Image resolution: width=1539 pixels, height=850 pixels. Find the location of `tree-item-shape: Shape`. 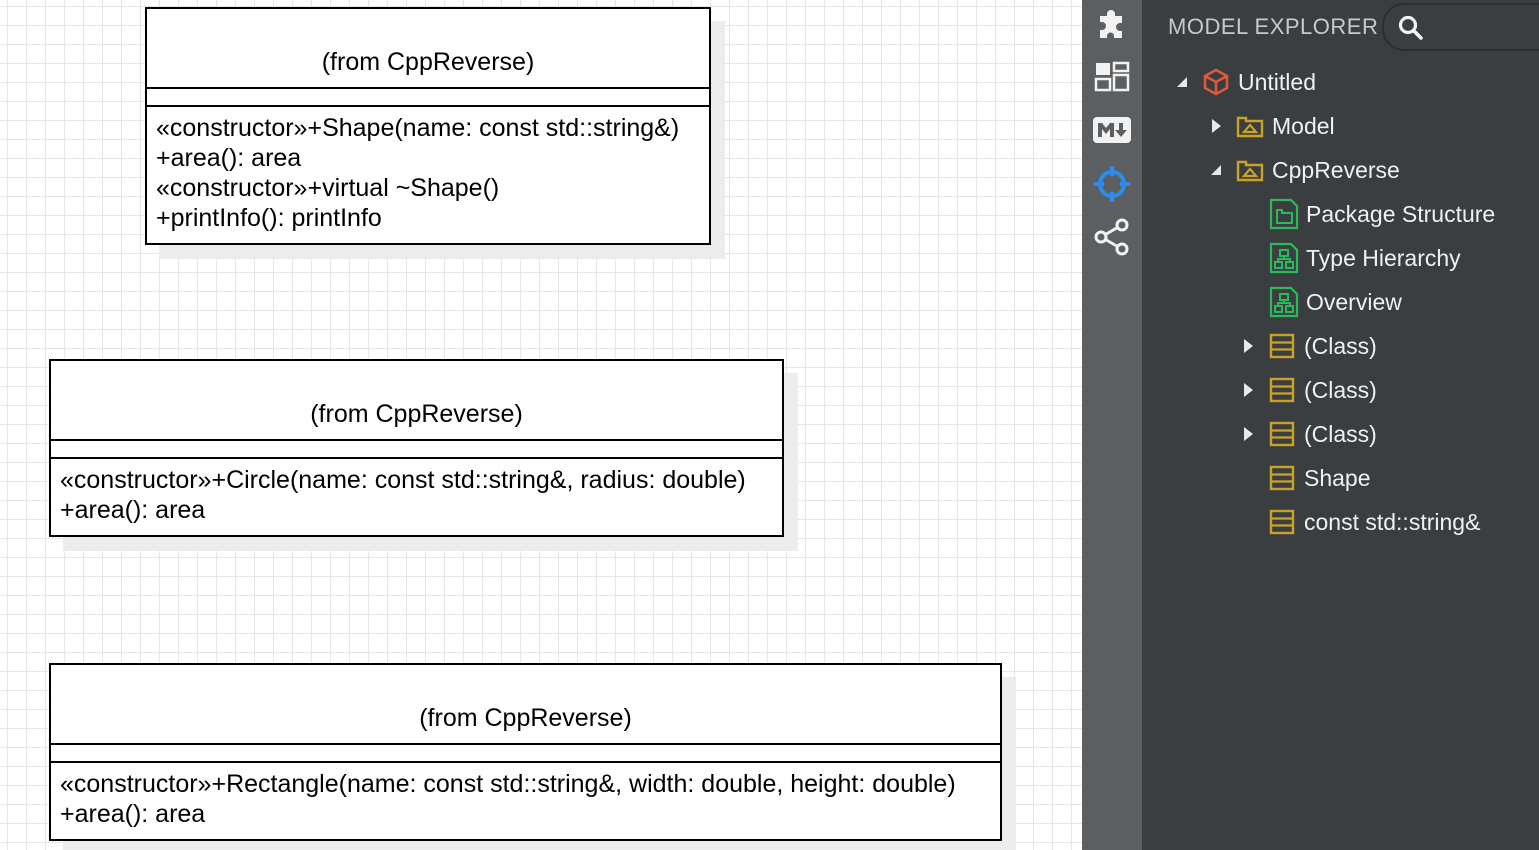

tree-item-shape: Shape is located at coordinates (1318, 478).